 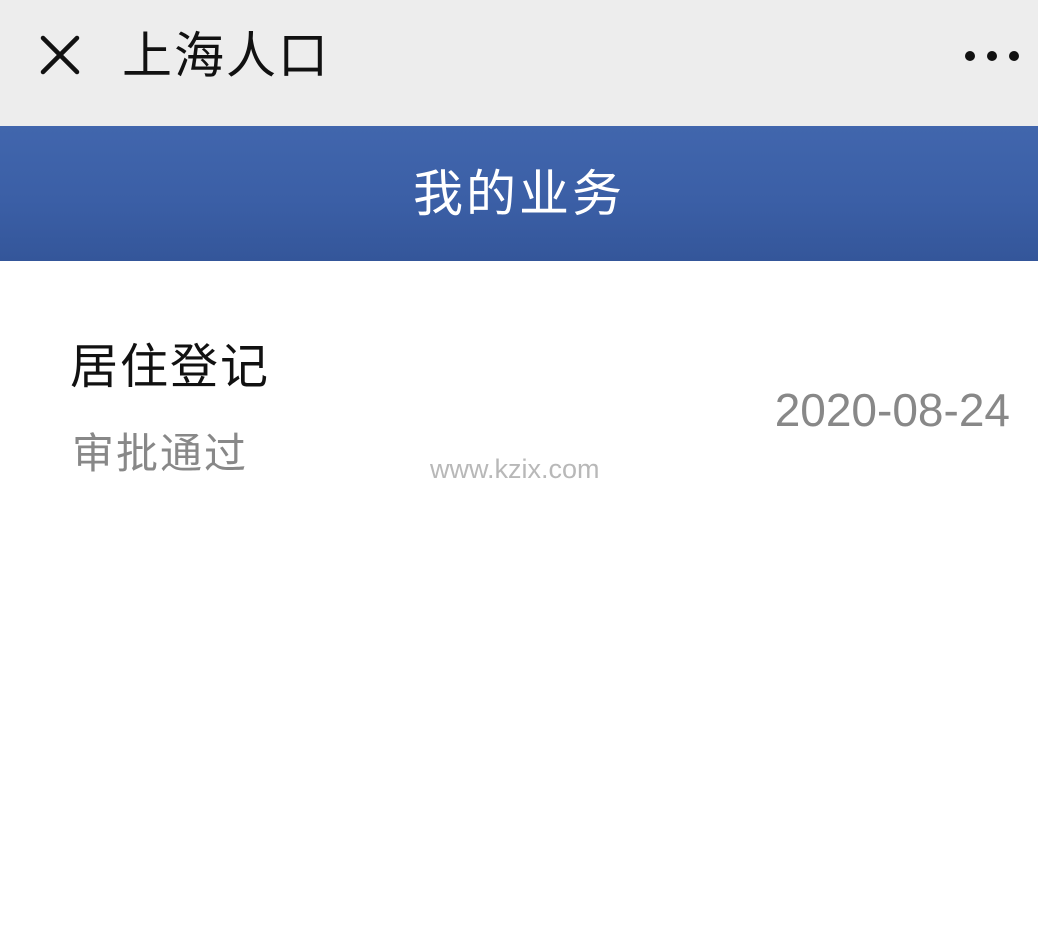 What do you see at coordinates (892, 410) in the screenshot?
I see `business-date: 2020-08-24` at bounding box center [892, 410].